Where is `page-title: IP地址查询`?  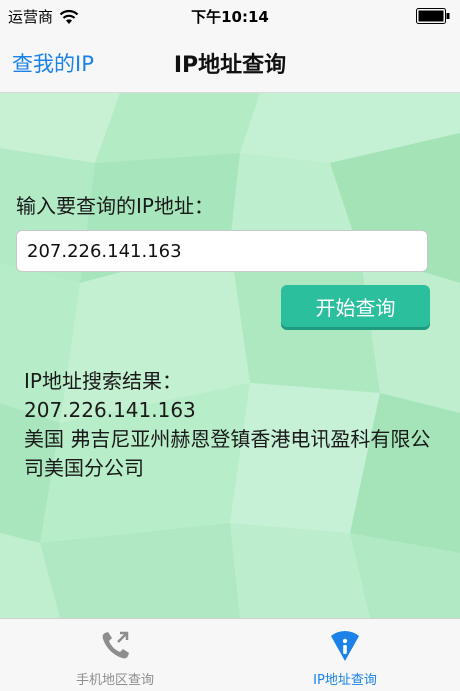
page-title: IP地址查询 is located at coordinates (230, 65).